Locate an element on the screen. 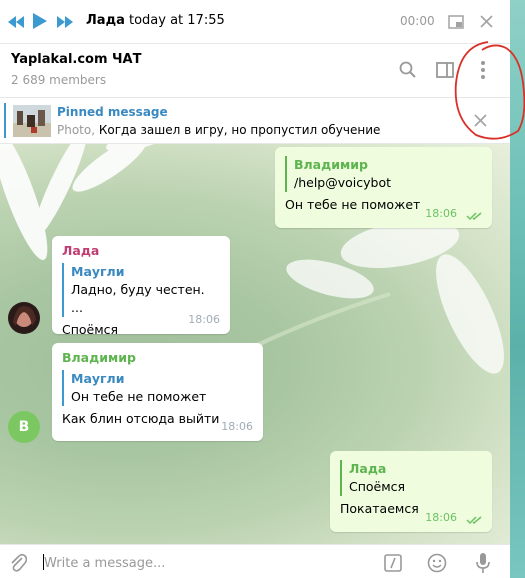 This screenshot has width=525, height=578. avatar: В is located at coordinates (24, 427).